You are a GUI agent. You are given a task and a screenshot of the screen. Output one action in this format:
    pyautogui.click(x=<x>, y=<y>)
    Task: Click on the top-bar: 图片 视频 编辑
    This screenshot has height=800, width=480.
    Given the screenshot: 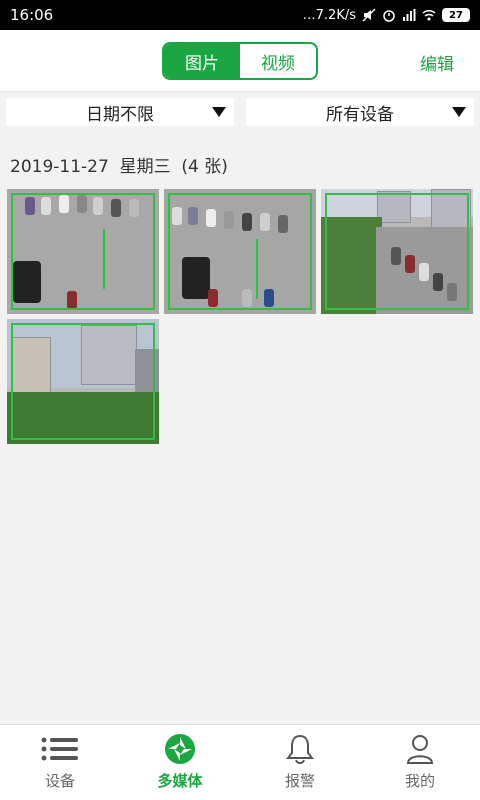 What is the action you would take?
    pyautogui.click(x=240, y=61)
    